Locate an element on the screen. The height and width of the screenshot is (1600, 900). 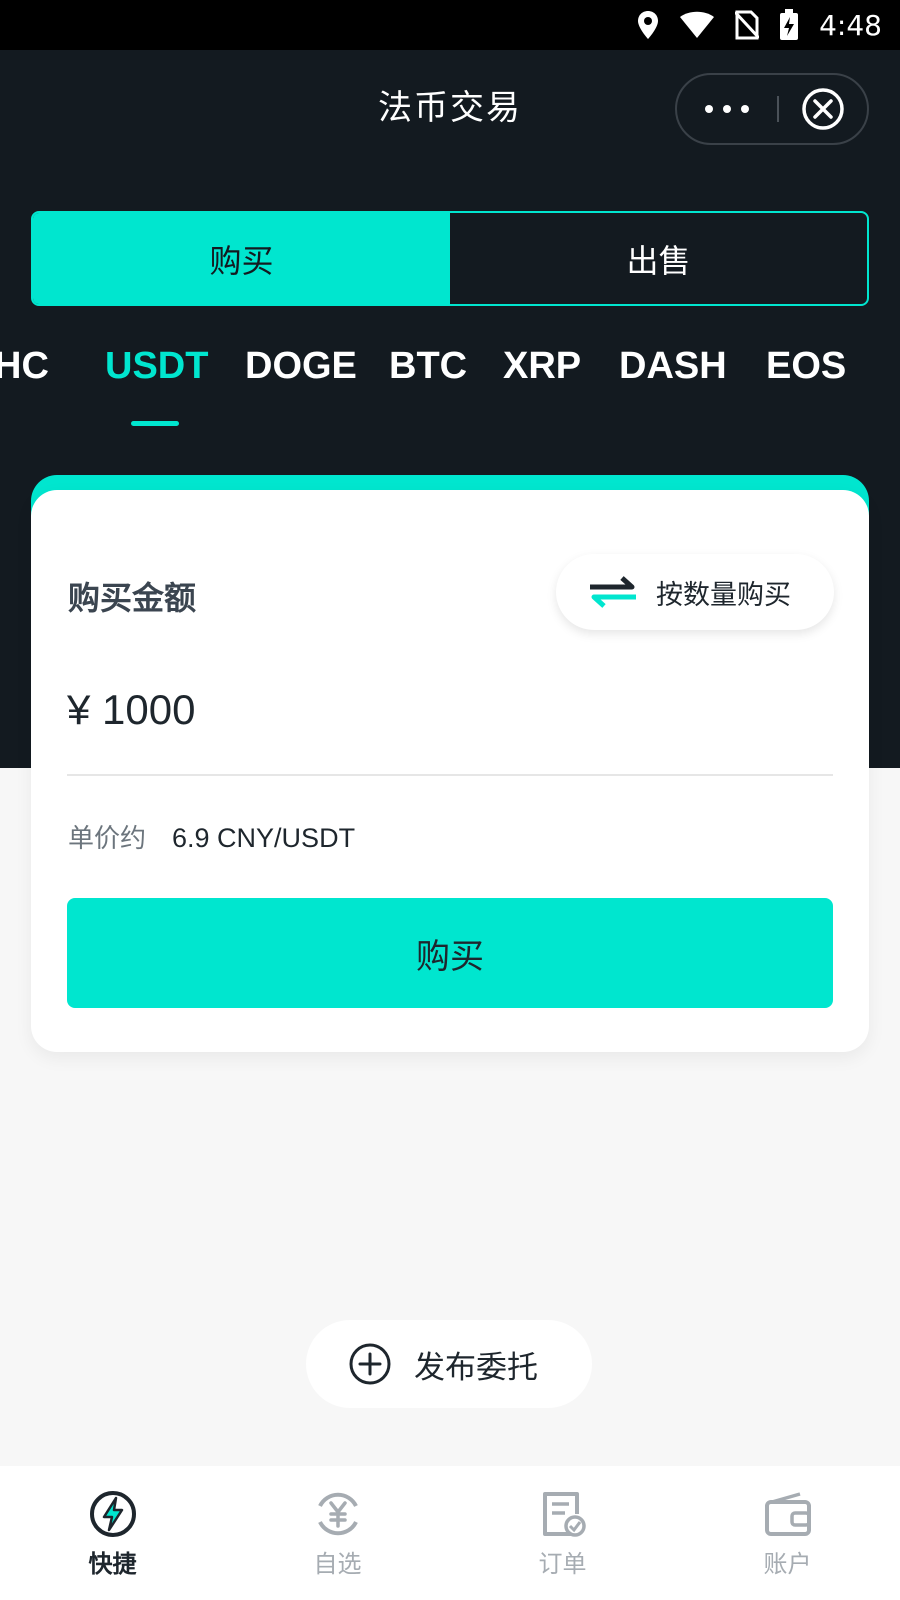
selected-coin-indicator is located at coordinates (155, 423).